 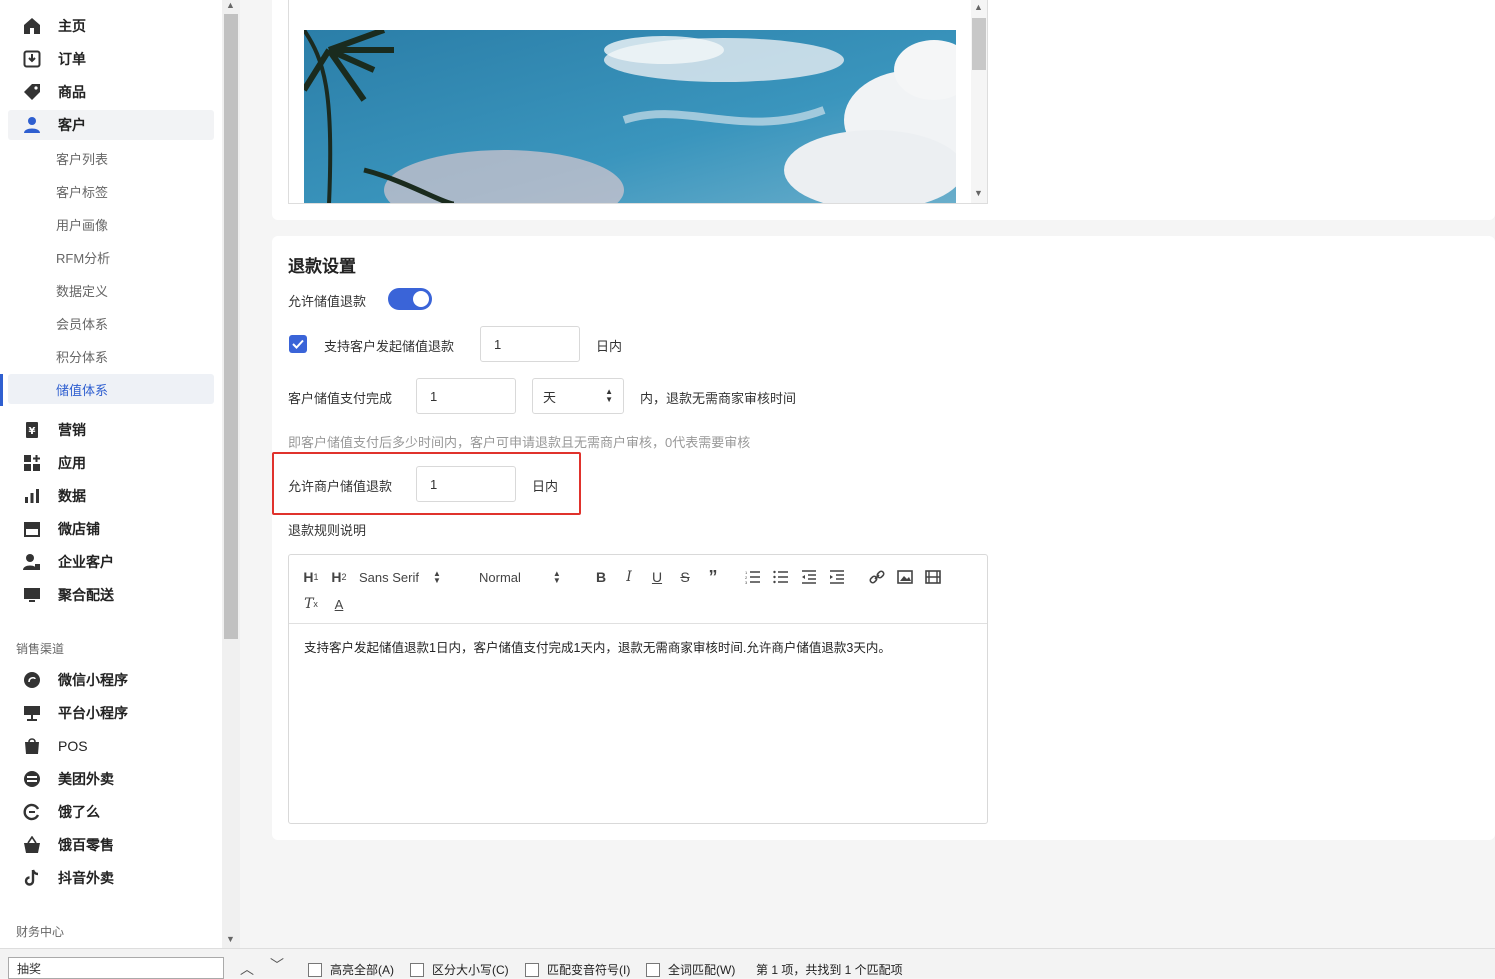 I want to click on sidebar-subitem-customer-list: 客户列表, so click(x=111, y=158).